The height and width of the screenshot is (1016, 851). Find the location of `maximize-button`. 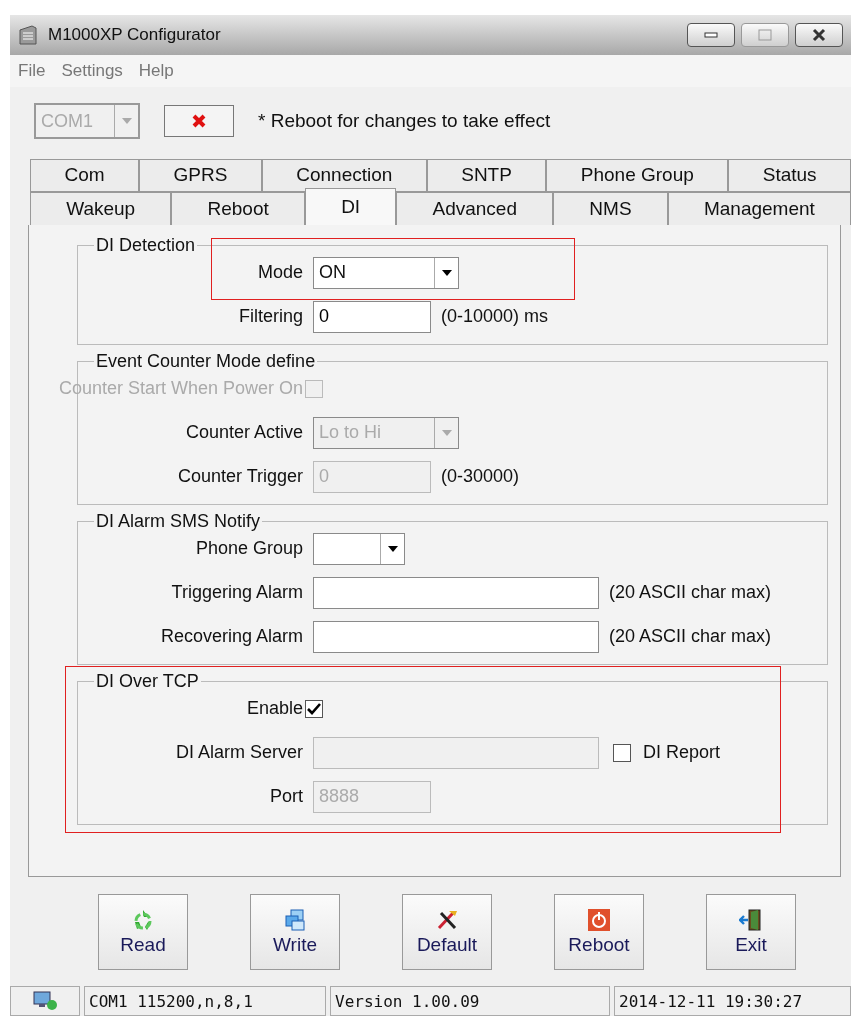

maximize-button is located at coordinates (765, 34).